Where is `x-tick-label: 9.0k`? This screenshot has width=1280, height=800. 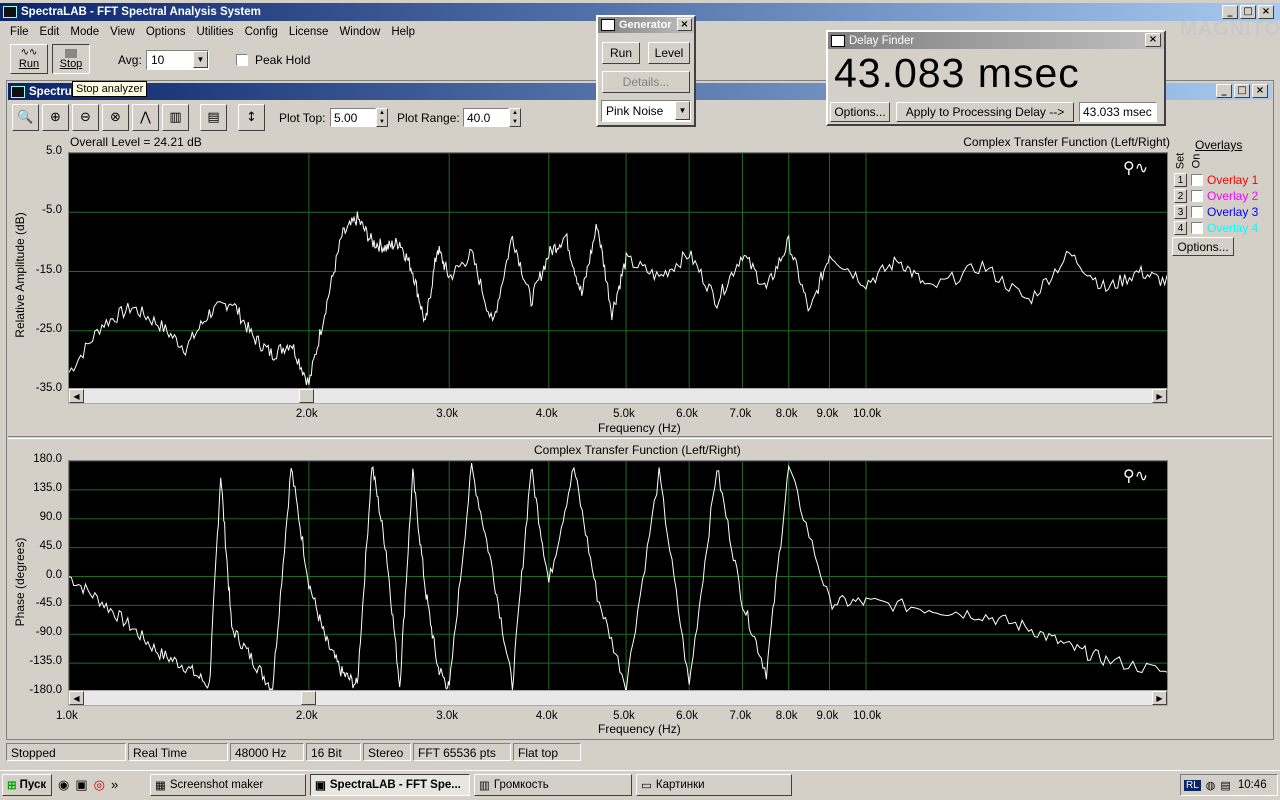 x-tick-label: 9.0k is located at coordinates (827, 414).